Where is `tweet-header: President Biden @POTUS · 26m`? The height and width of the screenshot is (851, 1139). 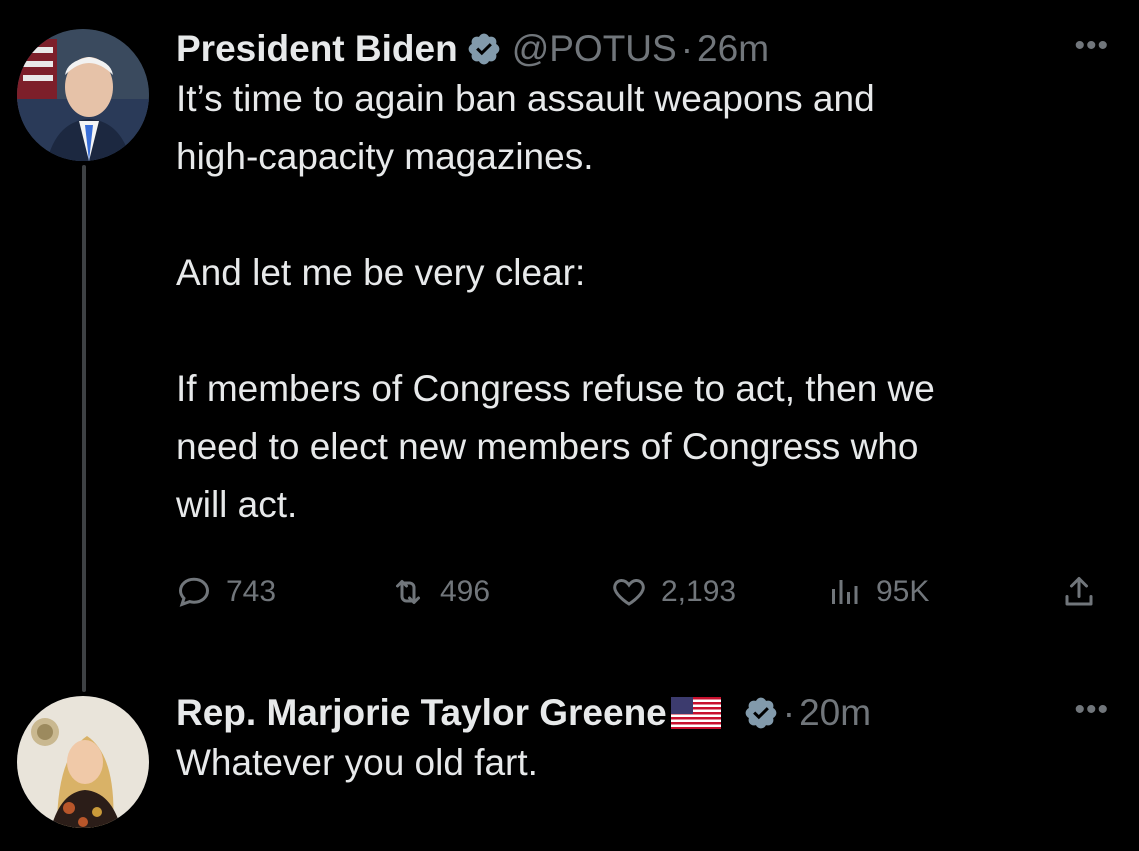
tweet-header: President Biden @POTUS · 26m is located at coordinates (642, 49).